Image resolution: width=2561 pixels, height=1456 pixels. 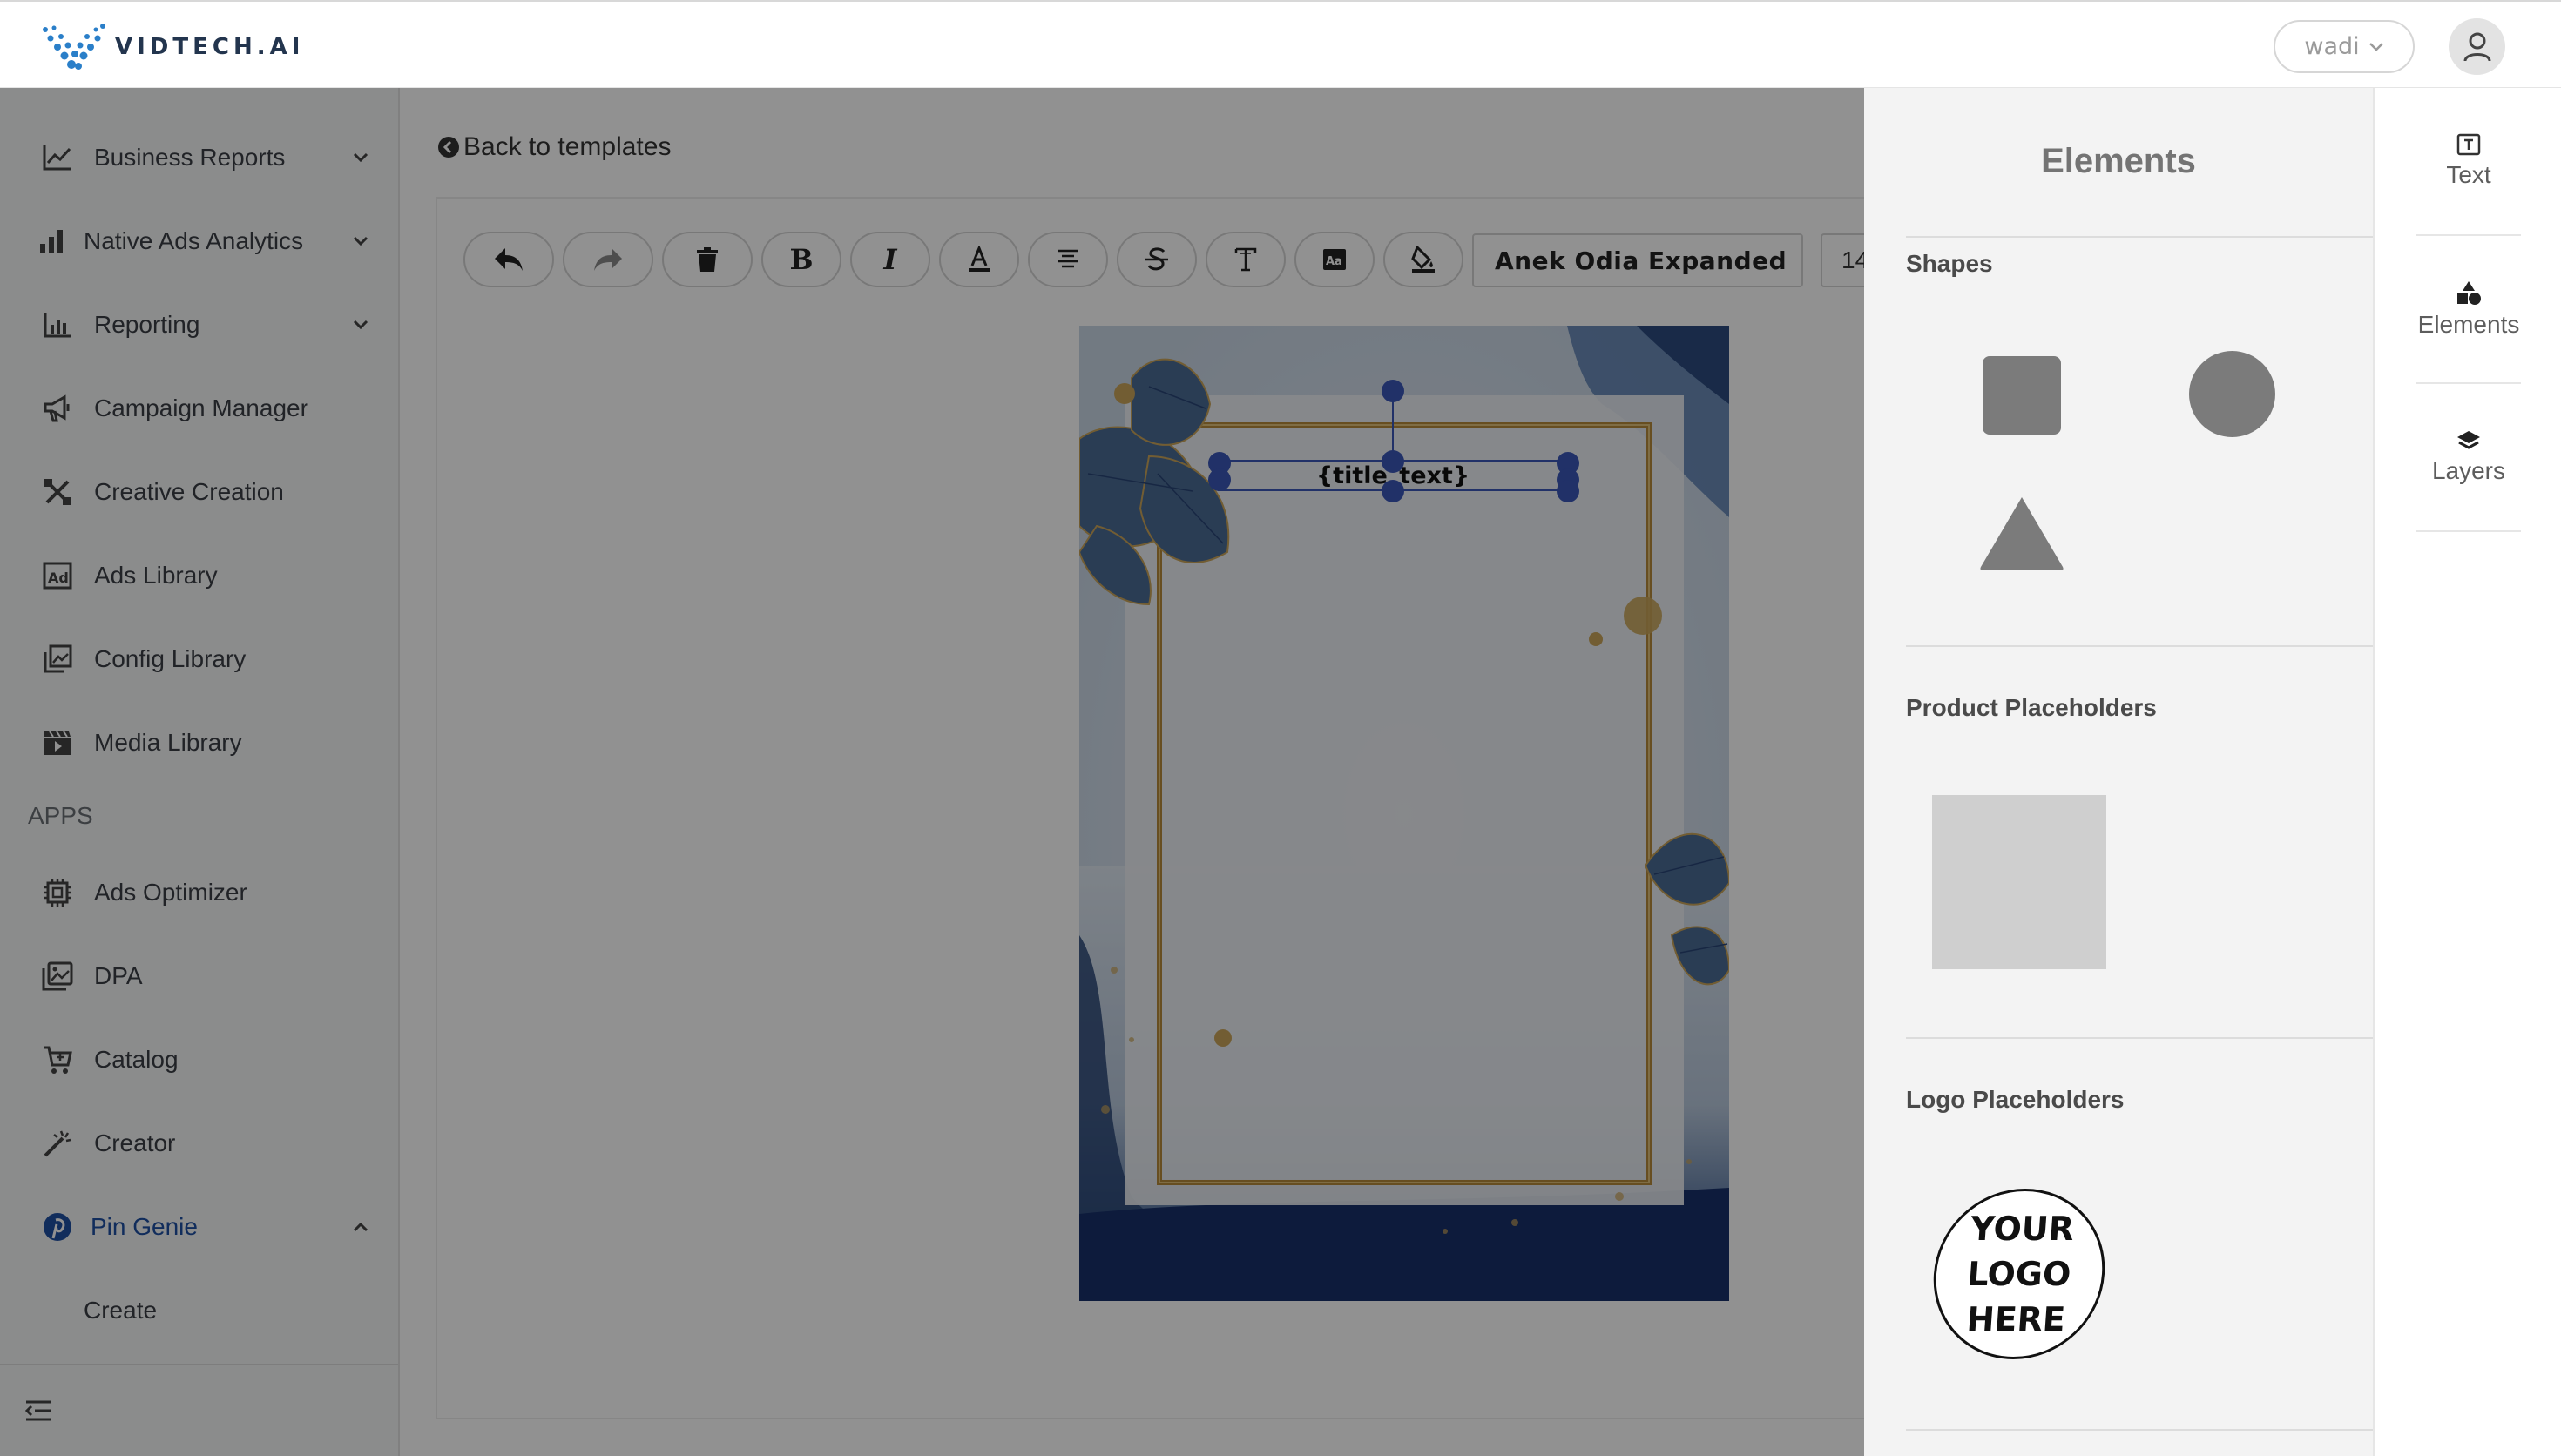 What do you see at coordinates (170, 892) in the screenshot?
I see `sidebar-item-label: Ads Optimizer` at bounding box center [170, 892].